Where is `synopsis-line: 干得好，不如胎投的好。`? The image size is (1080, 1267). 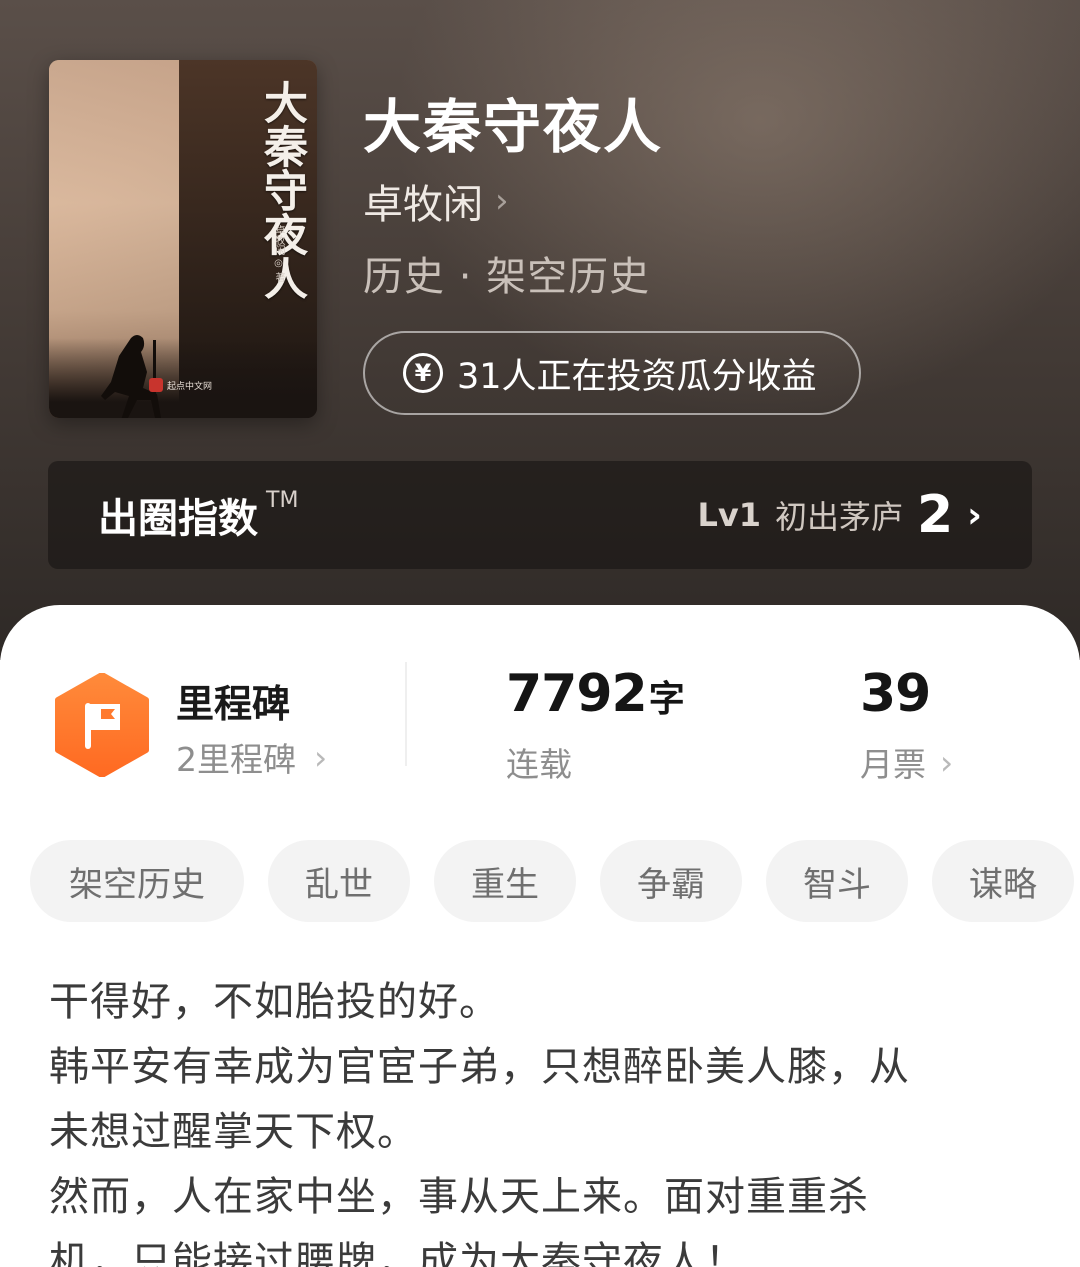
synopsis-line: 干得好，不如胎投的好。 is located at coordinates (274, 1002).